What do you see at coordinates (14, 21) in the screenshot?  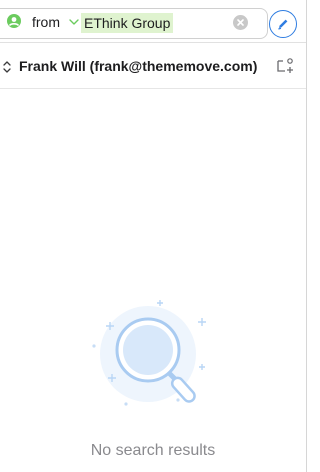 I see `person-icon` at bounding box center [14, 21].